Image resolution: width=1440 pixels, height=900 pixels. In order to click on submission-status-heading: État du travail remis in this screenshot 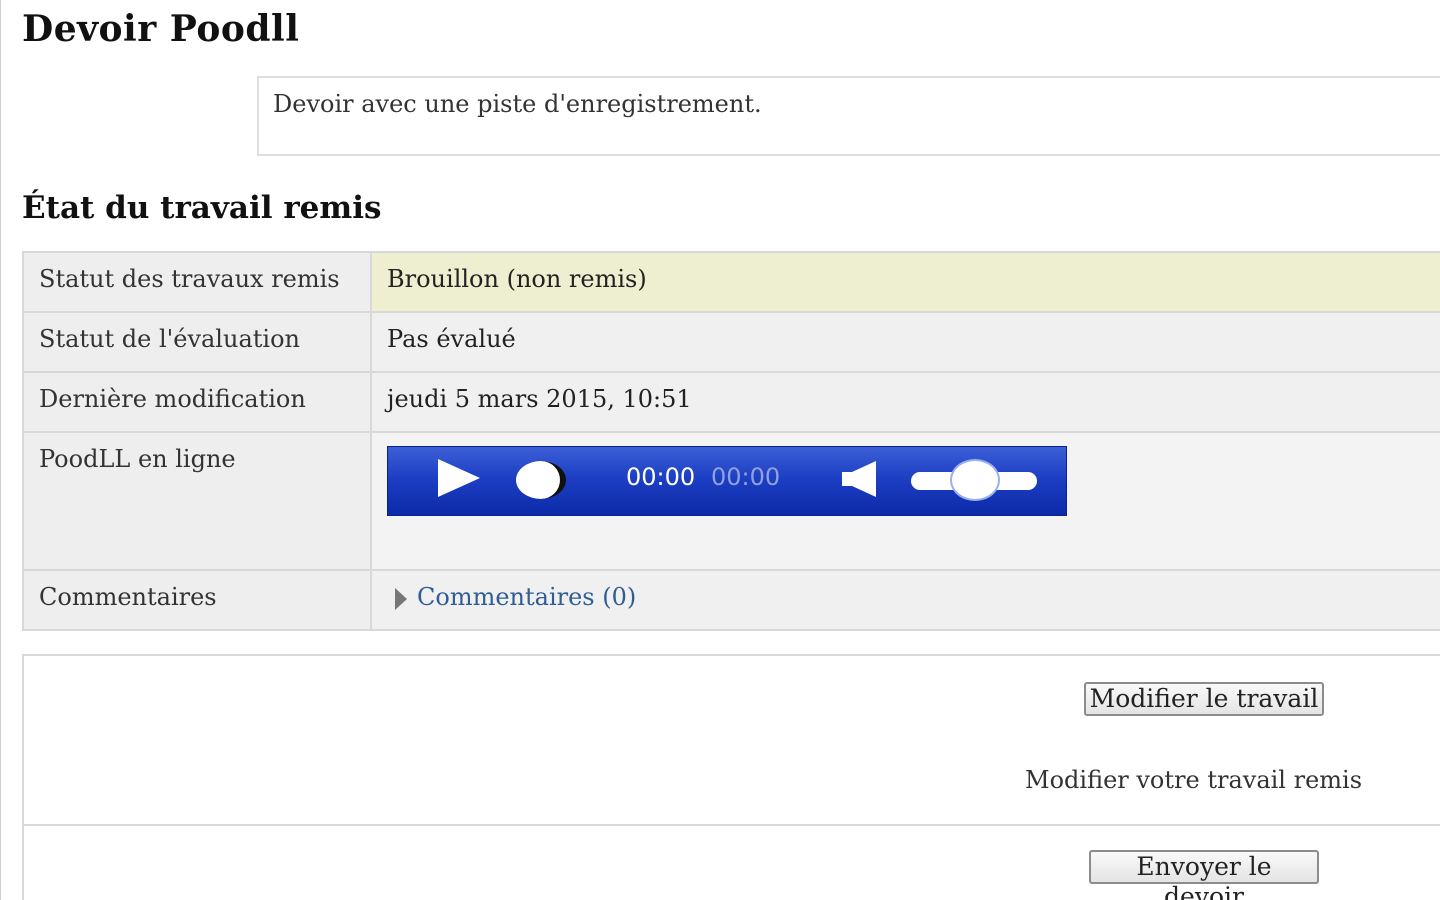, I will do `click(202, 208)`.